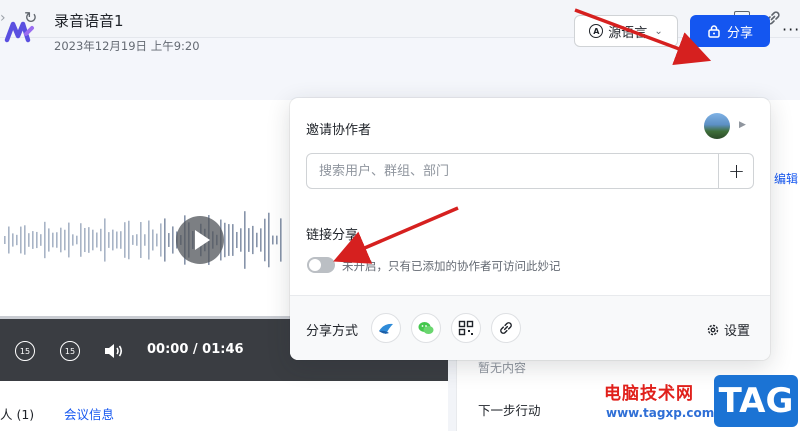 Image resolution: width=800 pixels, height=431 pixels. I want to click on link-share-title: 链接分享, so click(332, 235).